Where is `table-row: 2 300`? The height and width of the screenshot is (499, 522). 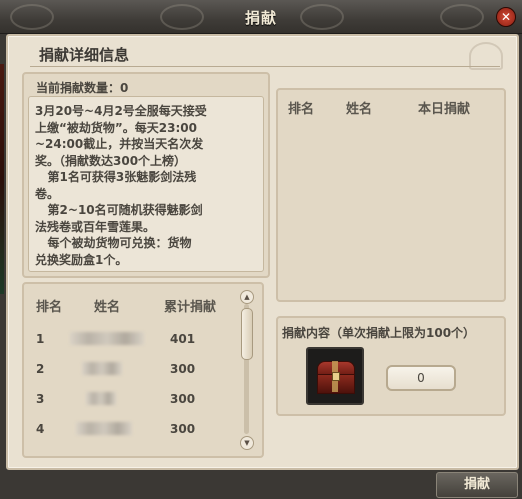
table-row: 2 300 is located at coordinates (129, 369).